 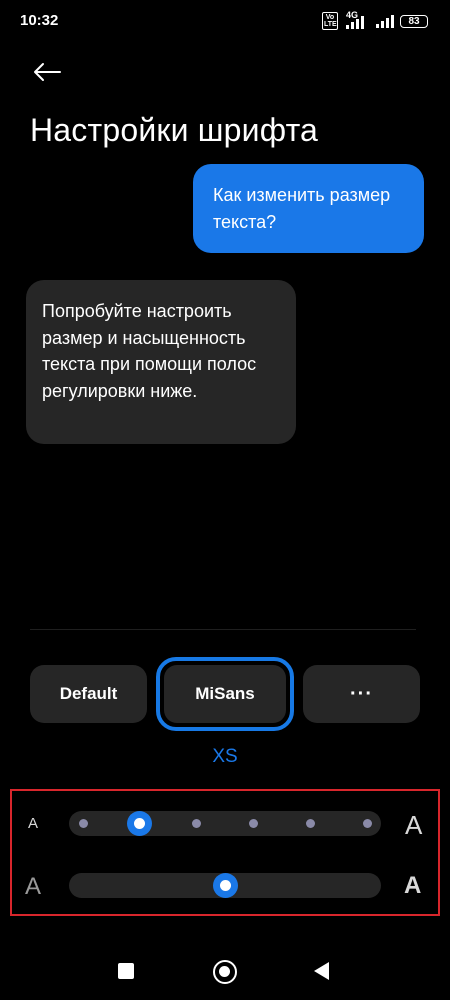 What do you see at coordinates (225, 823) in the screenshot?
I see `size-slider` at bounding box center [225, 823].